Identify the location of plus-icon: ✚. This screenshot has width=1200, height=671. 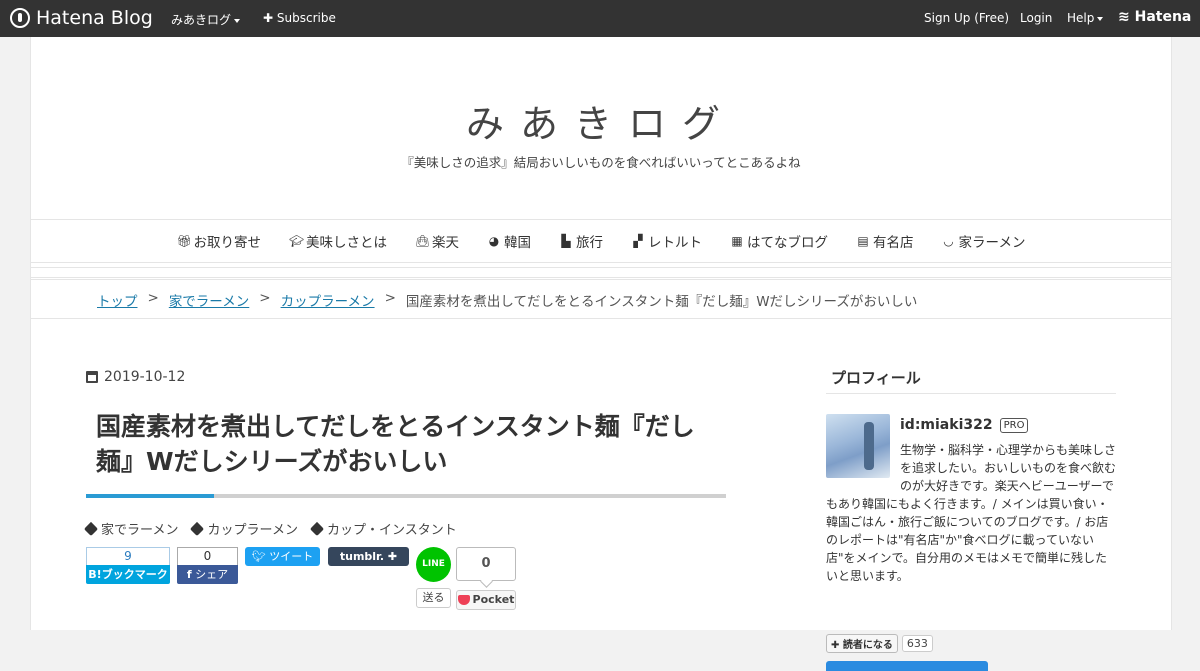
(268, 18).